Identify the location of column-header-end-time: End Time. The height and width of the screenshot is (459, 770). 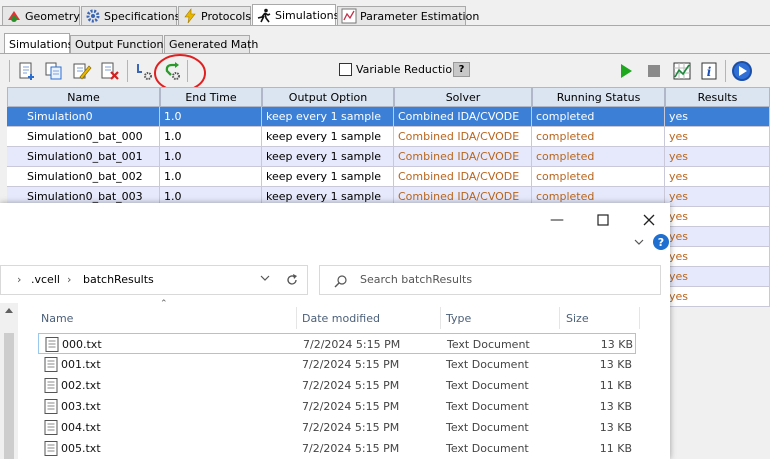
(211, 97).